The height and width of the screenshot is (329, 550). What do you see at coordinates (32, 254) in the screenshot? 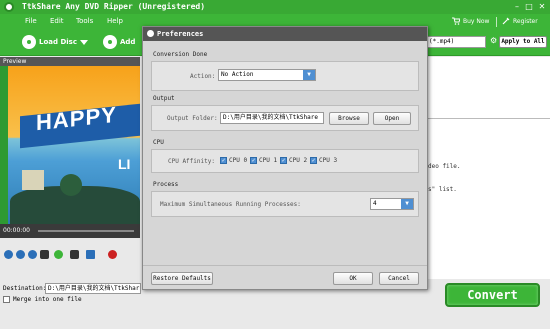
I see `fast-forward-icon` at bounding box center [32, 254].